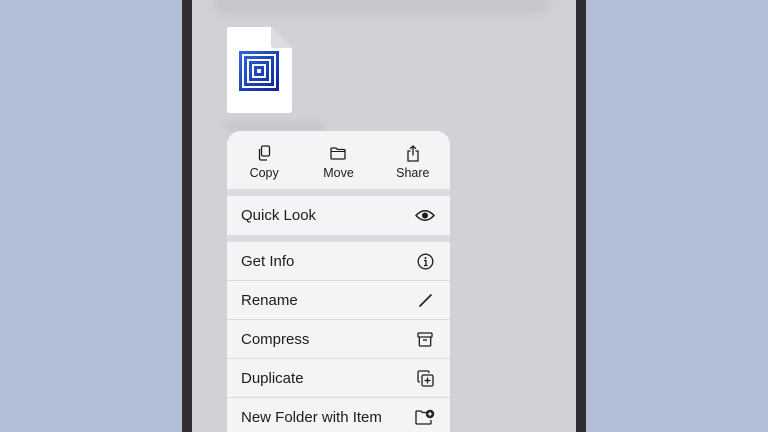 The image size is (768, 432). I want to click on folder-add-icon, so click(425, 417).